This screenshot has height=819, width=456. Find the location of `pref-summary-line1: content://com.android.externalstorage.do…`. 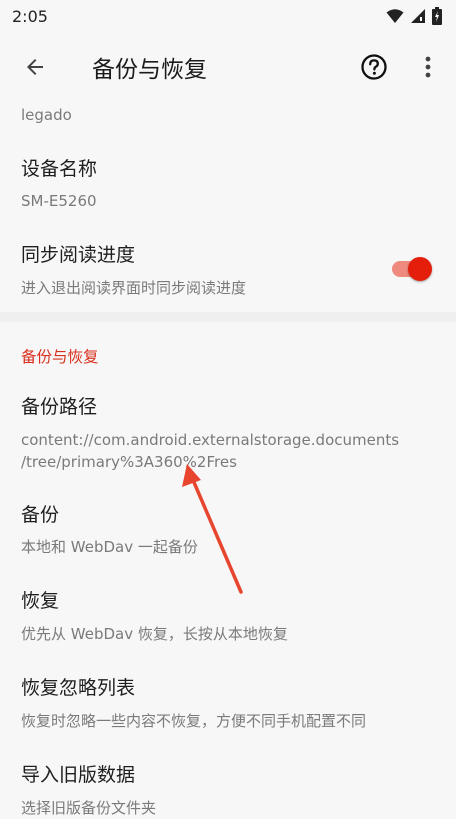

pref-summary-line1: content://com.android.externalstorage.do… is located at coordinates (210, 440).